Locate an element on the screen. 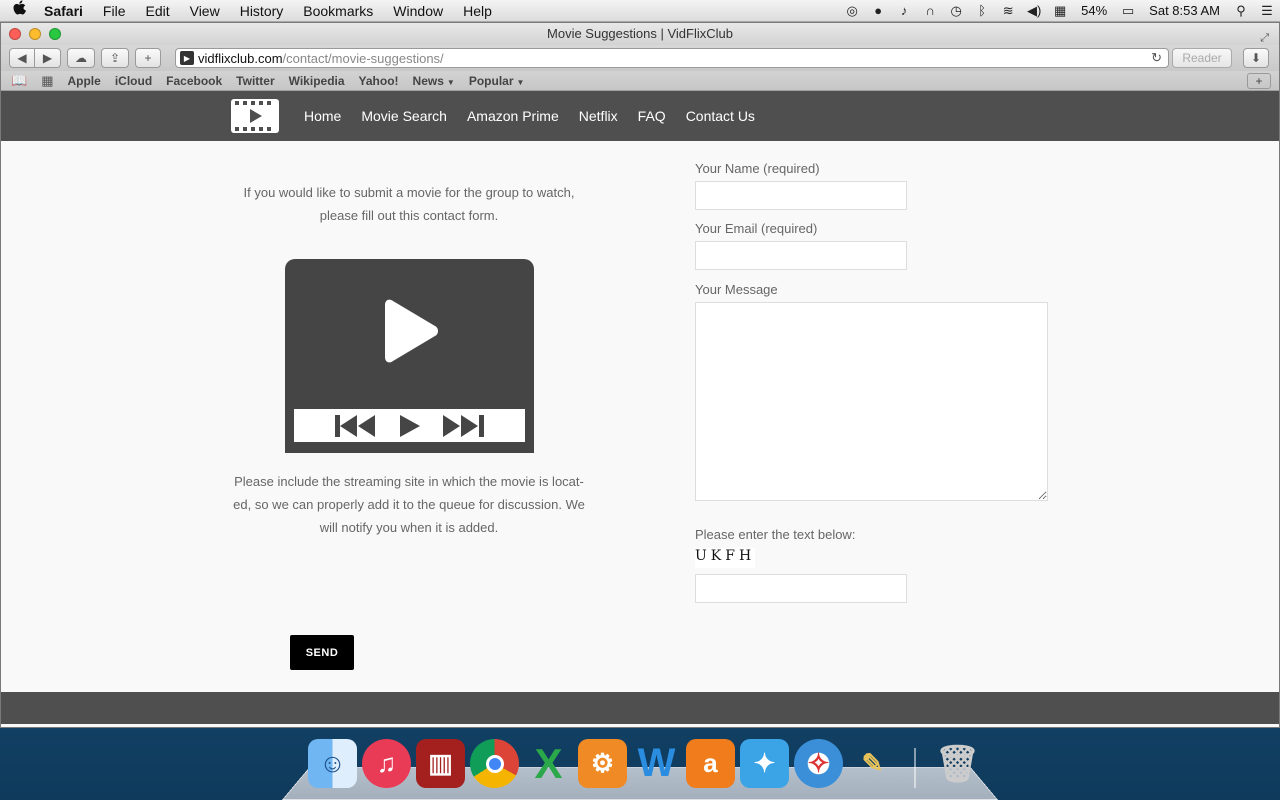 This screenshot has height=800, width=1280. name-label: Your Name (required) is located at coordinates (757, 168).